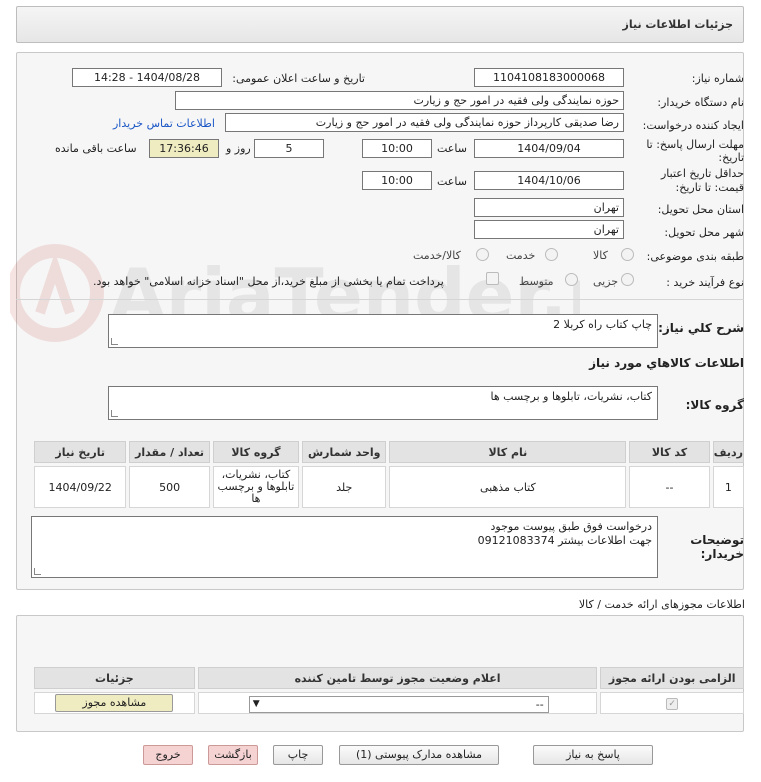 The height and width of the screenshot is (782, 761). I want to click on required-checkbox: ✓, so click(672, 703).